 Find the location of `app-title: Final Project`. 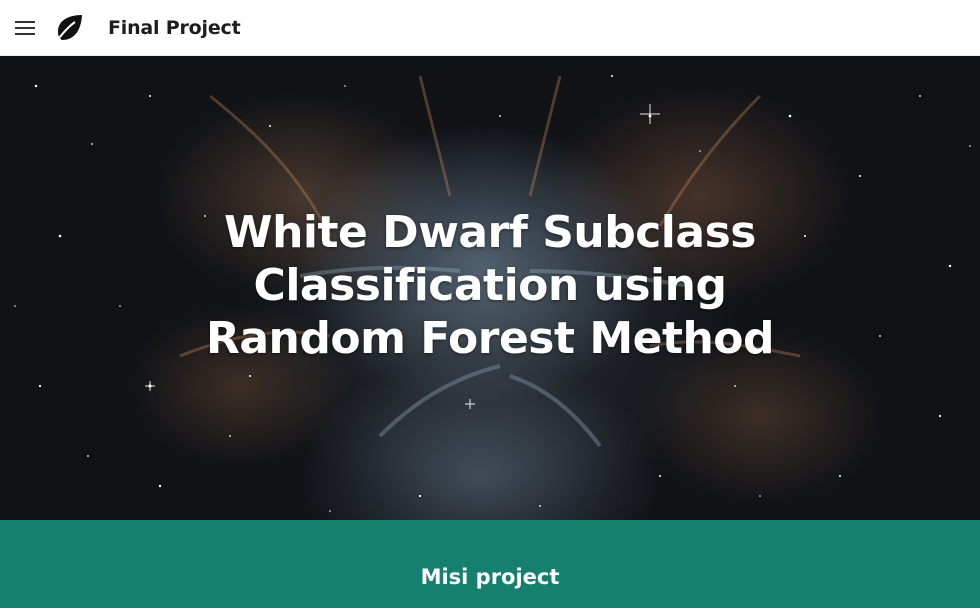

app-title: Final Project is located at coordinates (174, 28).